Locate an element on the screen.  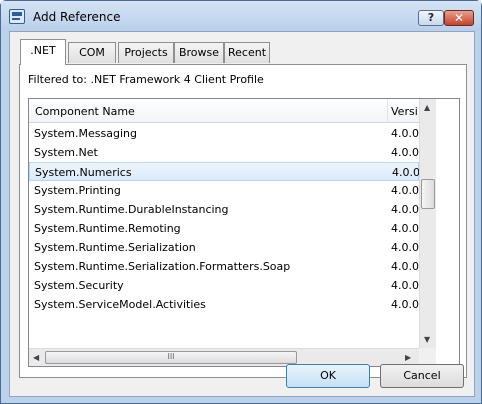
tab-browse: Browse is located at coordinates (199, 52).